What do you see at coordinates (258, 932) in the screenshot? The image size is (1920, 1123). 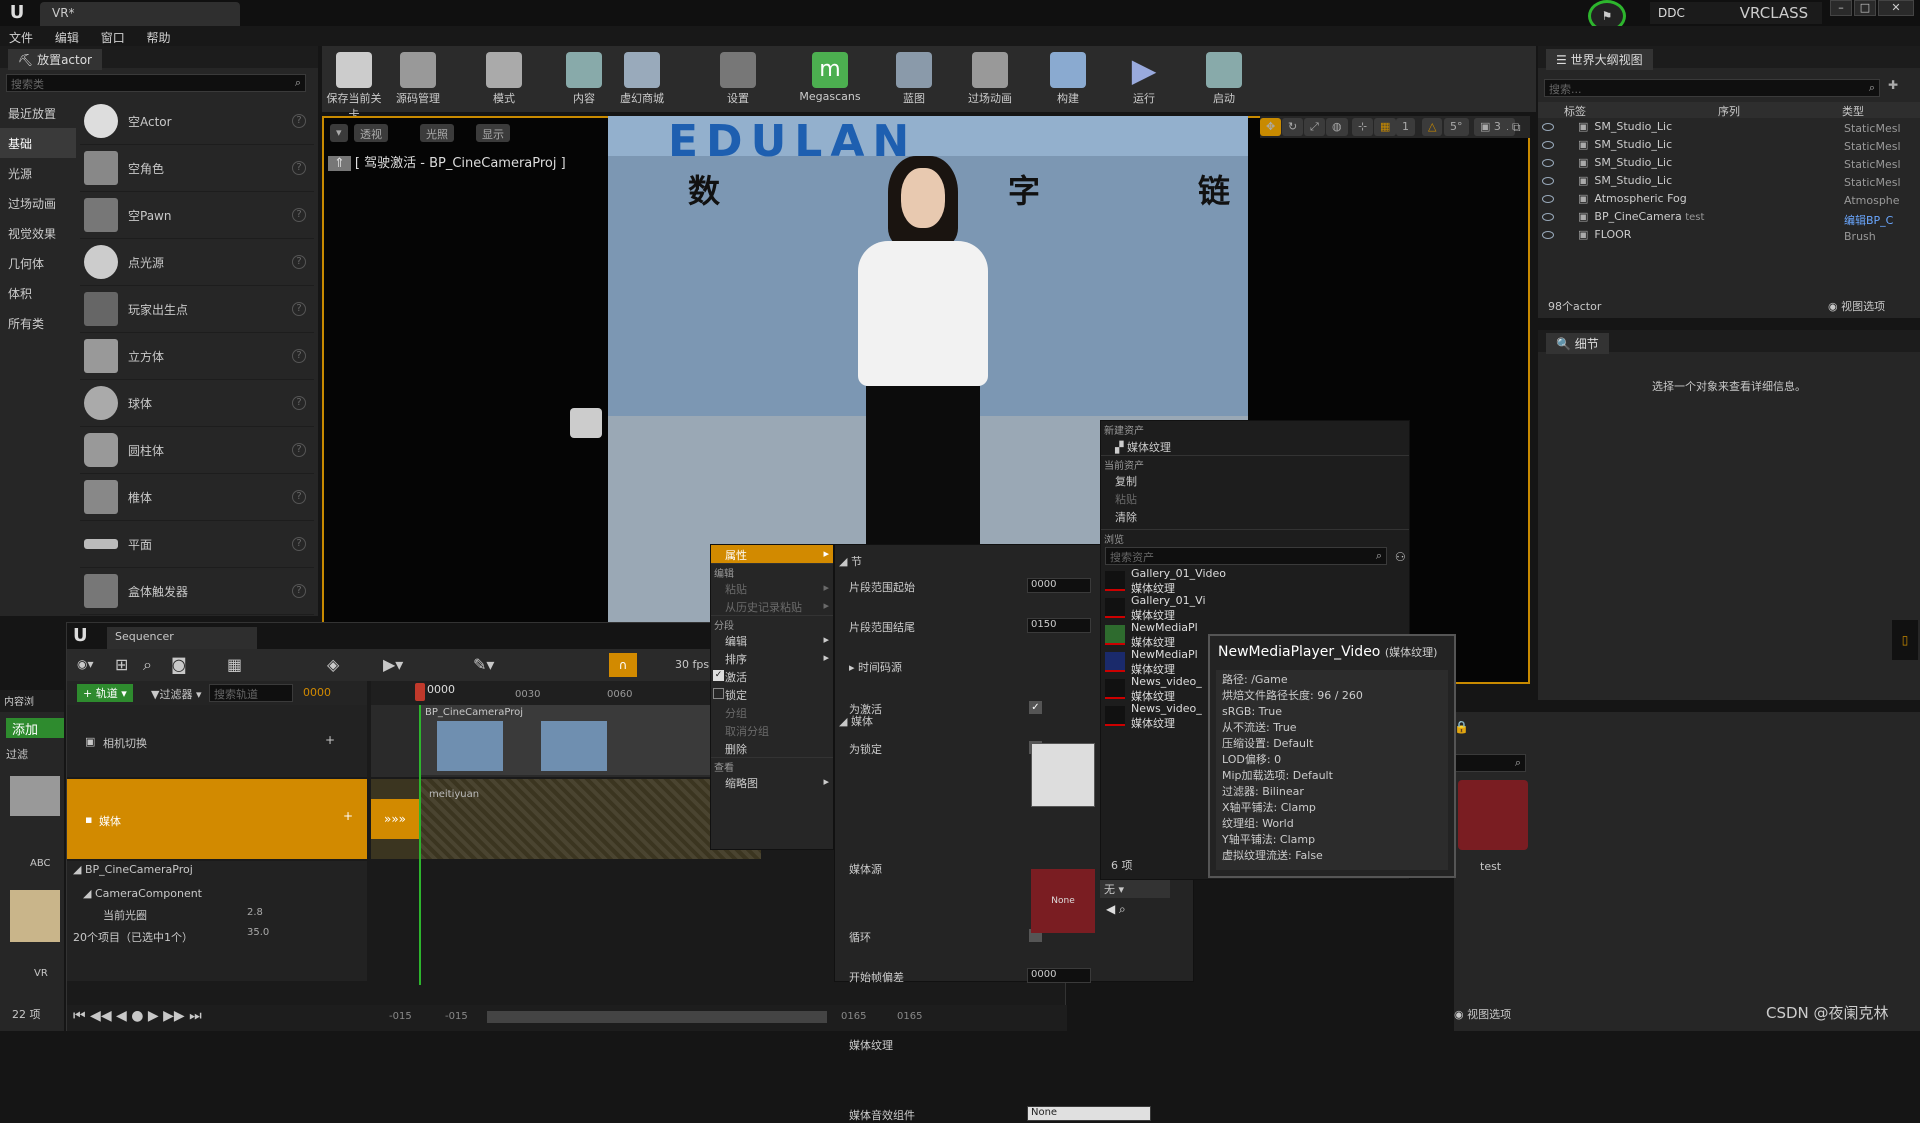 I see `focal-value: 35.0` at bounding box center [258, 932].